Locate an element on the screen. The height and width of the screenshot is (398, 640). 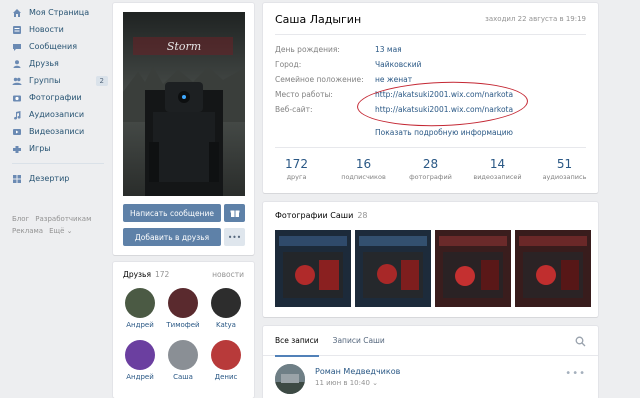
info-row-city: Город: Чайковский is located at coordinates (348, 64).